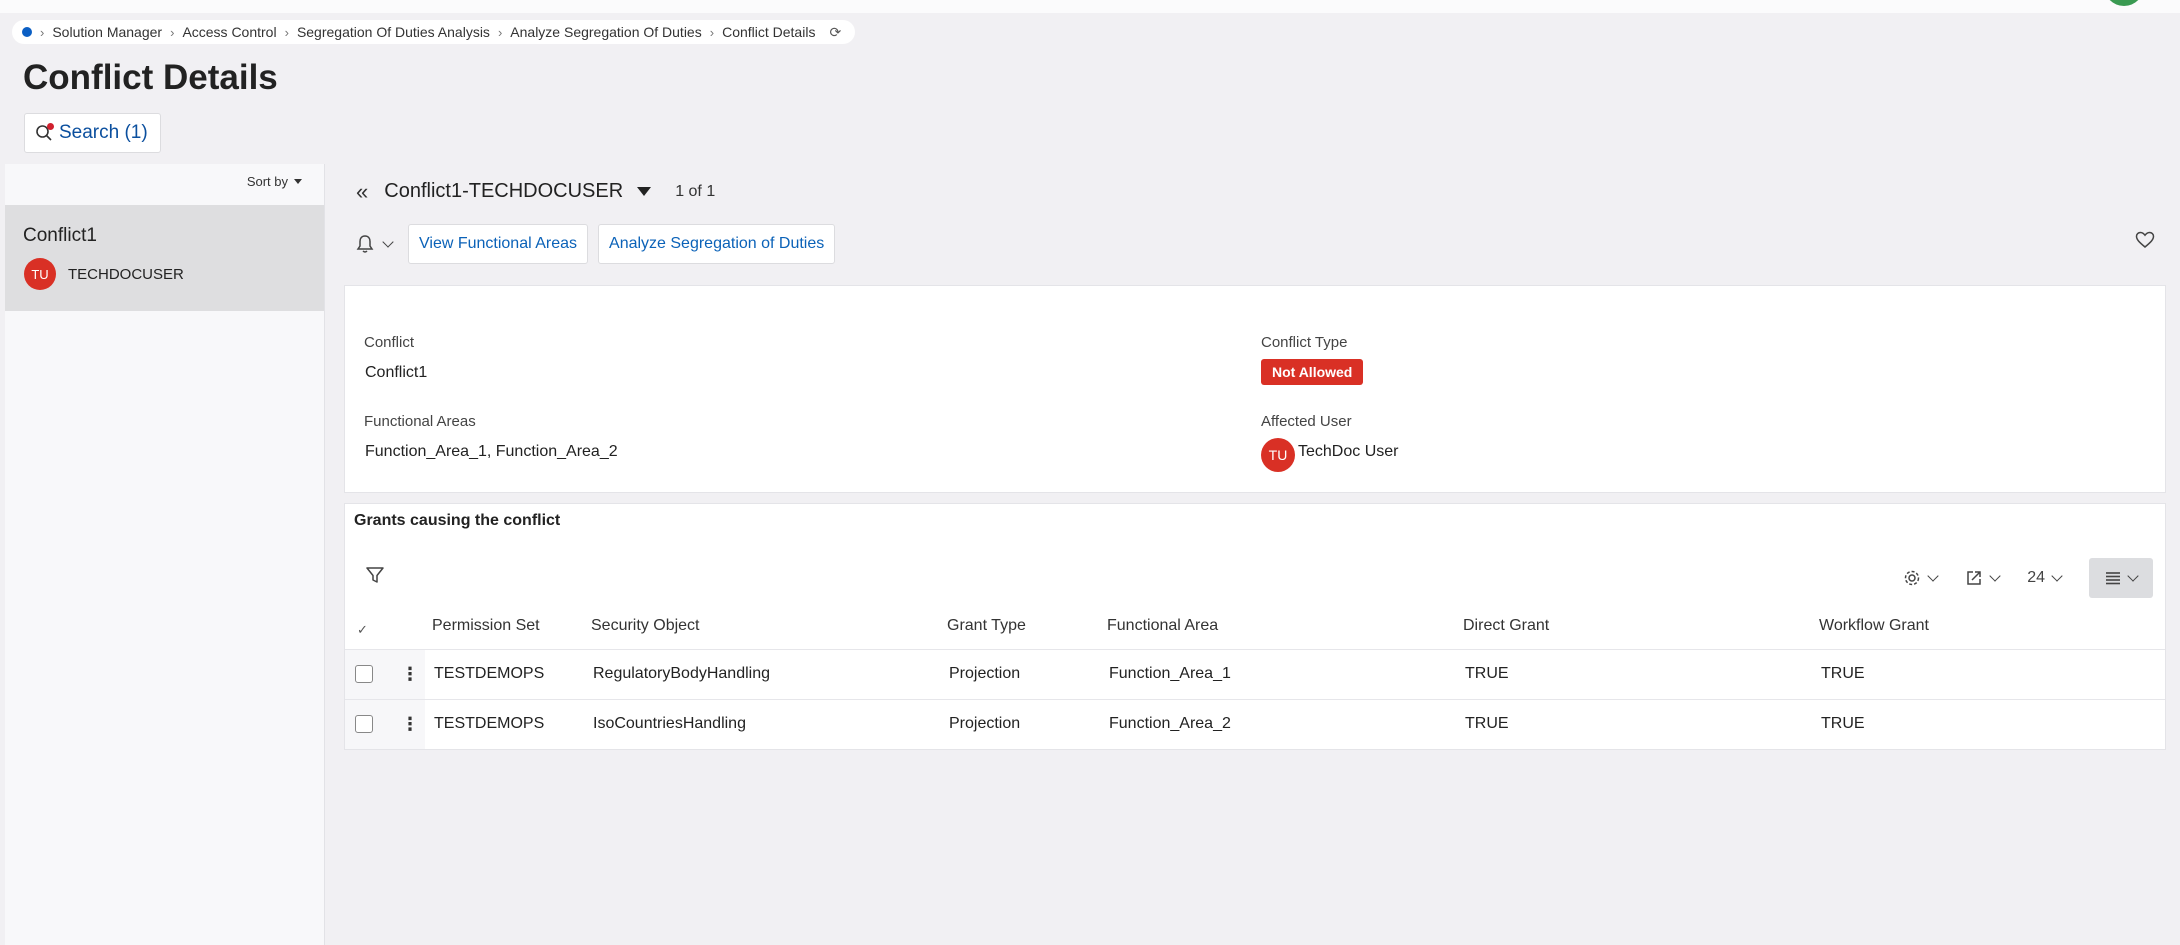  What do you see at coordinates (769, 32) in the screenshot?
I see `breadcrumb-current: Conflict Details` at bounding box center [769, 32].